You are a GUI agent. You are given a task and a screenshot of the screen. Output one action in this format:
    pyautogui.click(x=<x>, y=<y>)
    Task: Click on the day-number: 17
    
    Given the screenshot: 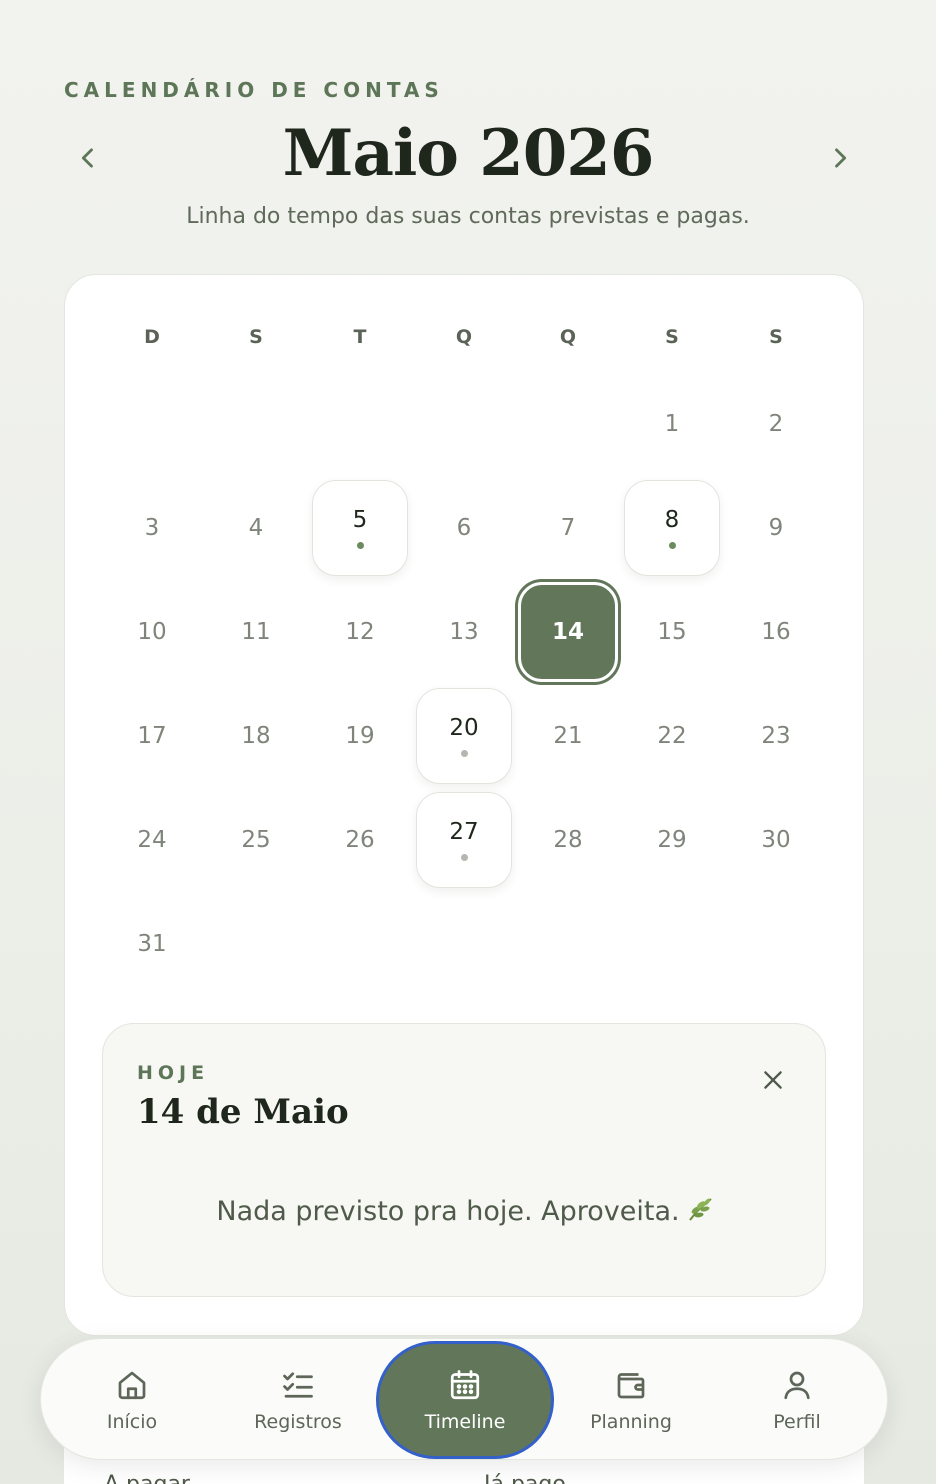 What is the action you would take?
    pyautogui.click(x=152, y=736)
    